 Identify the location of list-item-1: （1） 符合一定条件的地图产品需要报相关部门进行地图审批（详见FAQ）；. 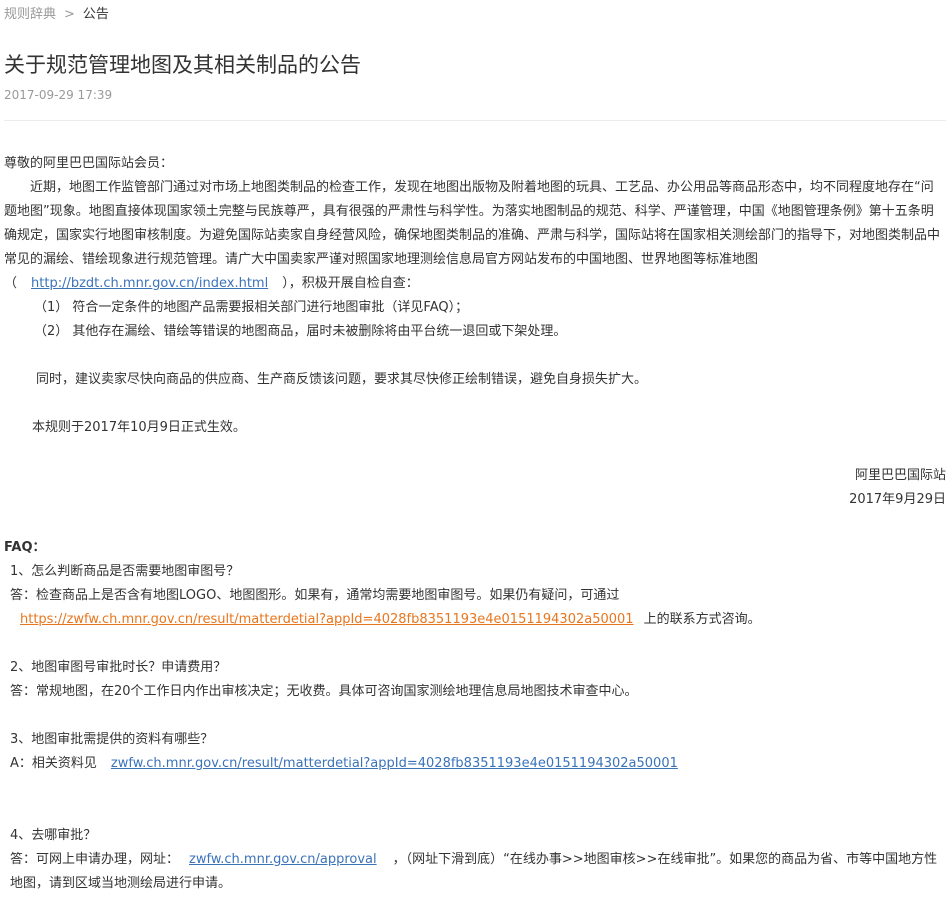
(251, 307).